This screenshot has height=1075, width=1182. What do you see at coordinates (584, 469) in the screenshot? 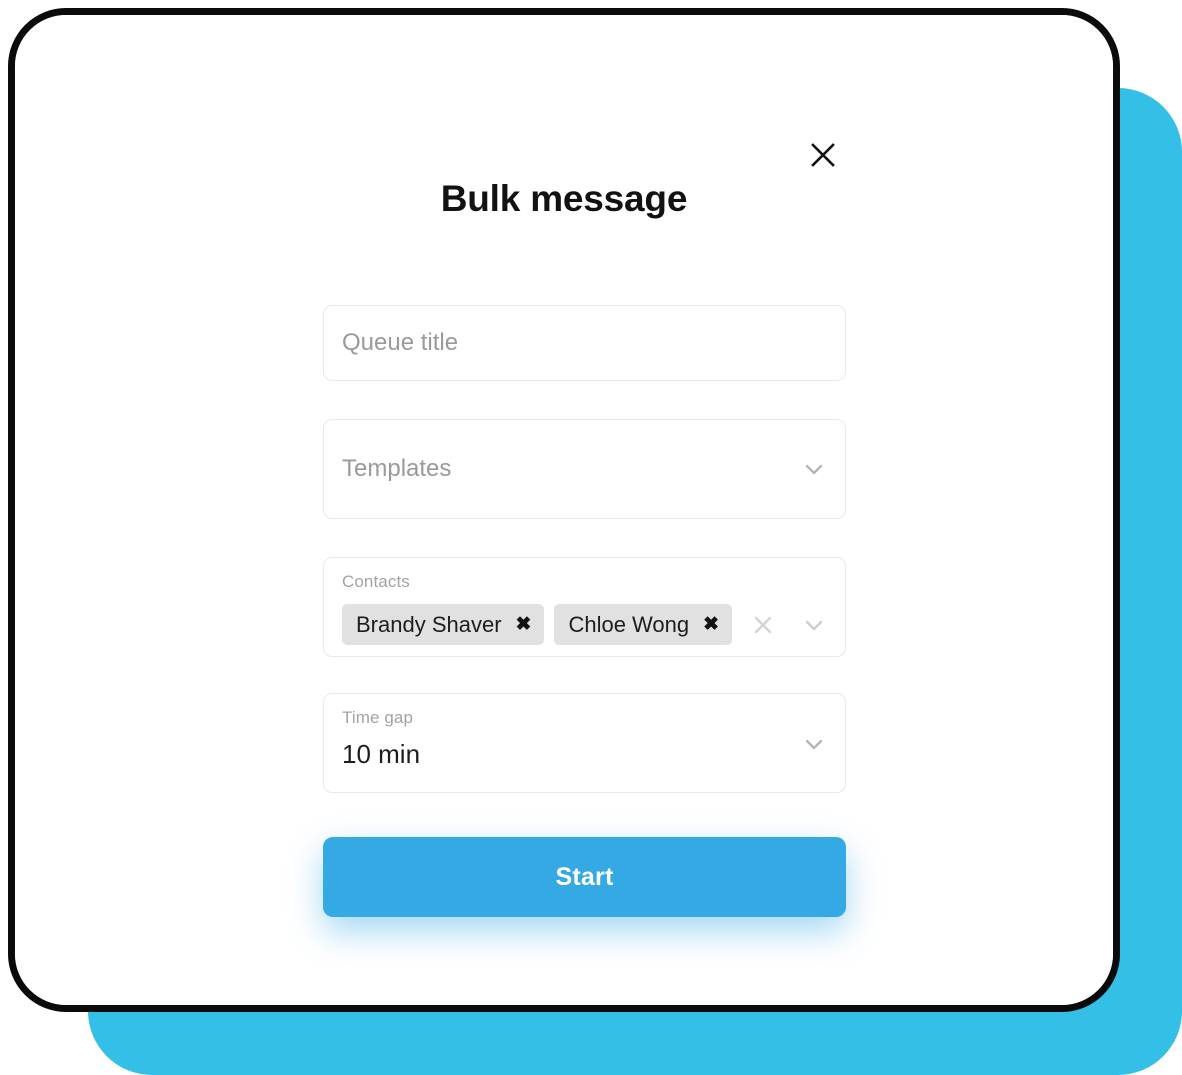
I see `templates-field: Templates` at bounding box center [584, 469].